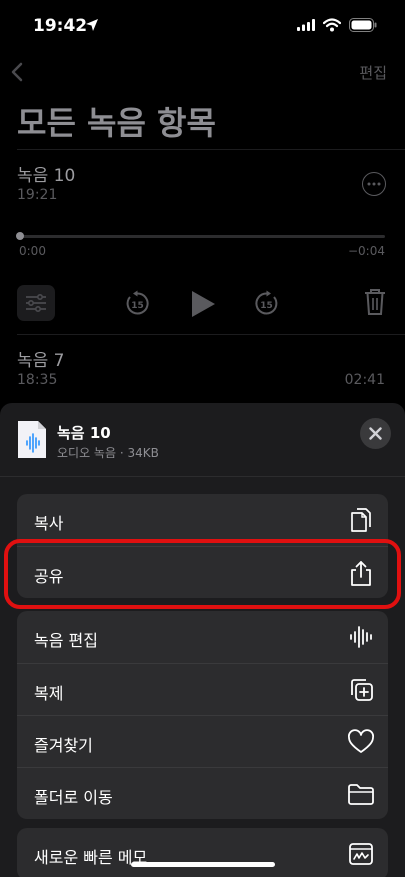 The width and height of the screenshot is (405, 877). I want to click on close-icon, so click(375, 433).